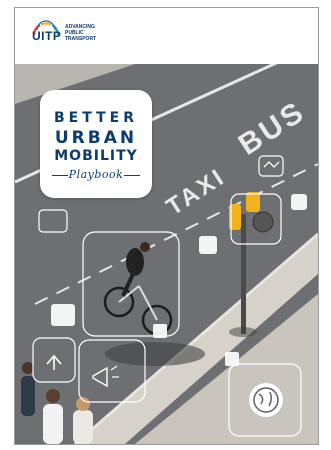 The width and height of the screenshot is (331, 450). I want to click on uitp-logo-text: UITP, so click(47, 36).